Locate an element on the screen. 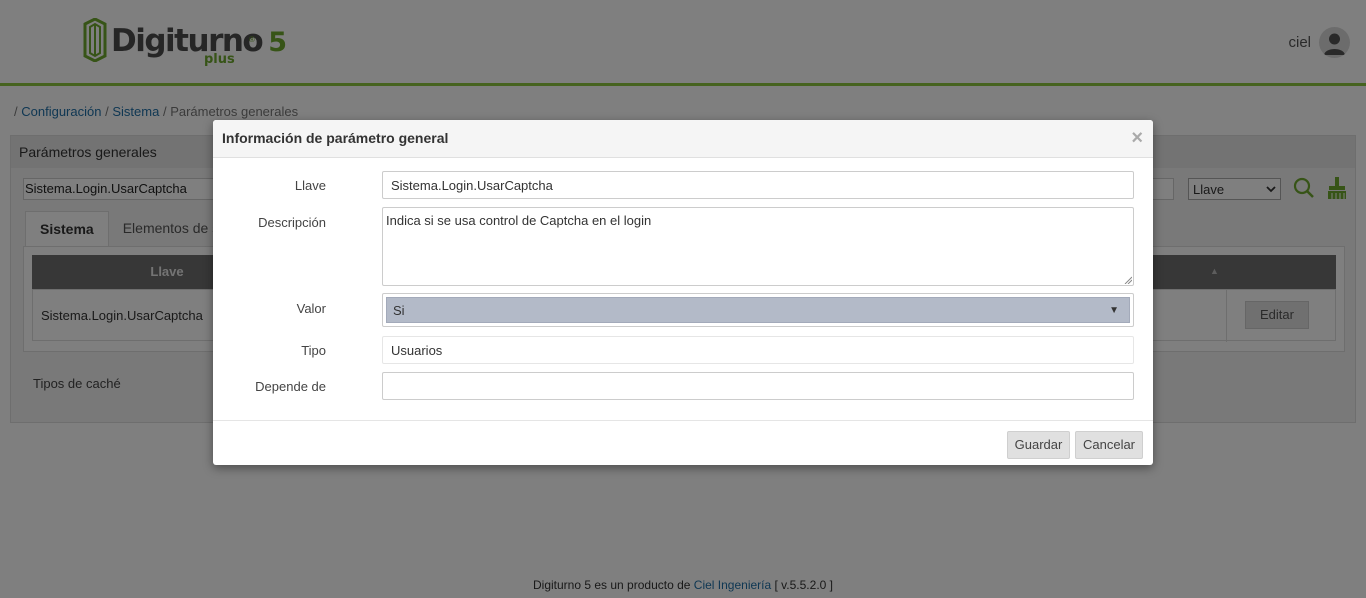 This screenshot has width=1366, height=598. valor-label: Valor is located at coordinates (311, 308).